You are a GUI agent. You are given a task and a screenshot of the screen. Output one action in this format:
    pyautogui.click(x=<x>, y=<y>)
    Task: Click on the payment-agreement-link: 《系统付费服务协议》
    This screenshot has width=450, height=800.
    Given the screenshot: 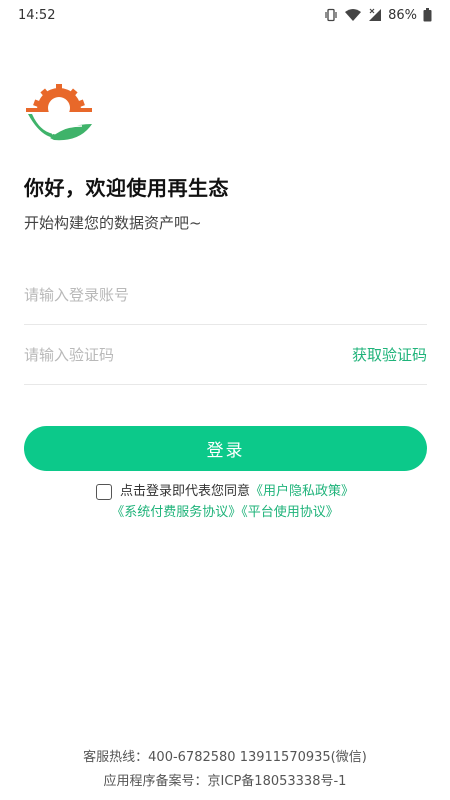 What is the action you would take?
    pyautogui.click(x=176, y=512)
    